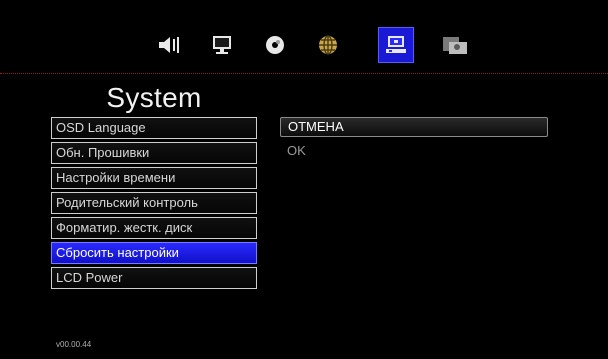 Image resolution: width=608 pixels, height=359 pixels. I want to click on page-title: System, so click(154, 97).